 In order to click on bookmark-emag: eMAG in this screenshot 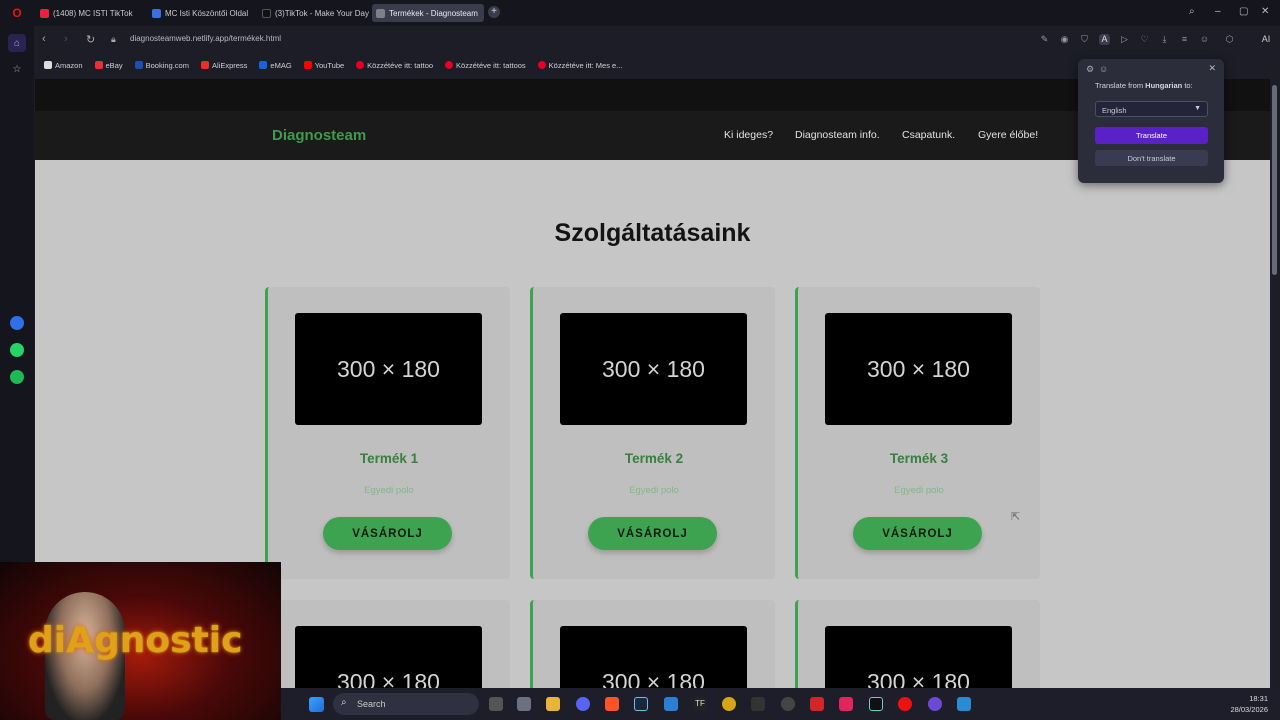, I will do `click(275, 65)`.